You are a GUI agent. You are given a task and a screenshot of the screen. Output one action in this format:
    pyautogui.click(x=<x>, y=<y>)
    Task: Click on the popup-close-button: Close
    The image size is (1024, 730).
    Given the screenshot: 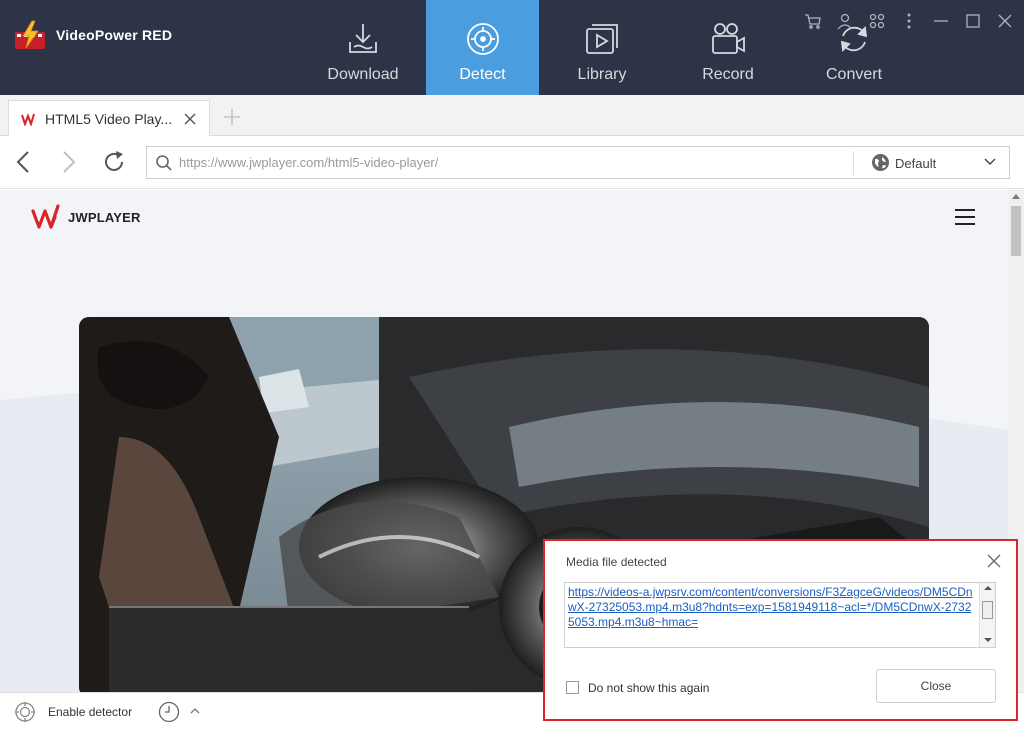 What is the action you would take?
    pyautogui.click(x=936, y=686)
    